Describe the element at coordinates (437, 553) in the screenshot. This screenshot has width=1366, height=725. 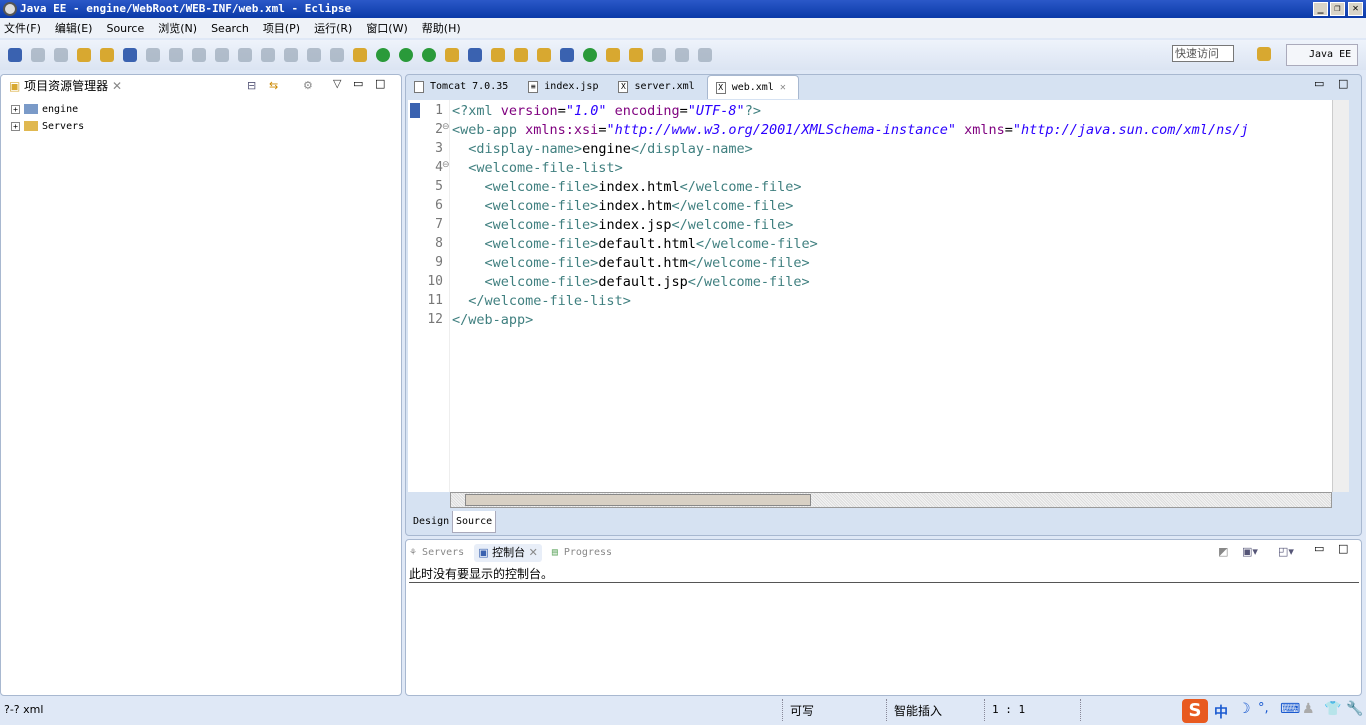
I see `tab-servers: ⚘ Servers` at that location.